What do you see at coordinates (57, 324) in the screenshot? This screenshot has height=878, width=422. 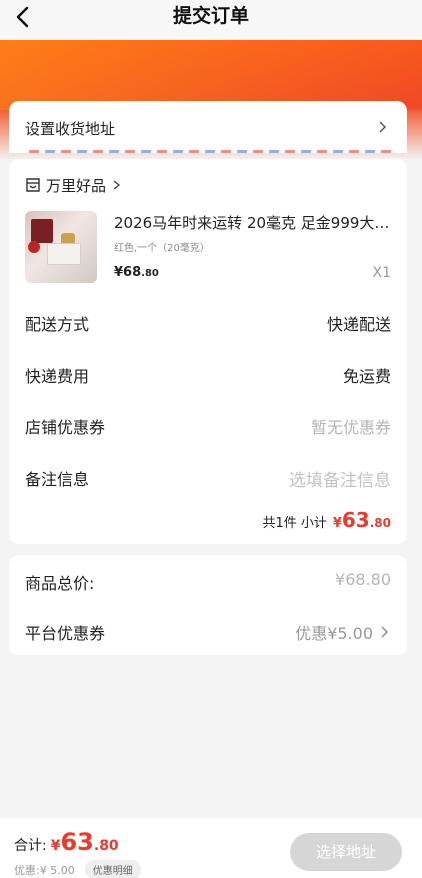 I see `delivery-method-label: 配送方式` at bounding box center [57, 324].